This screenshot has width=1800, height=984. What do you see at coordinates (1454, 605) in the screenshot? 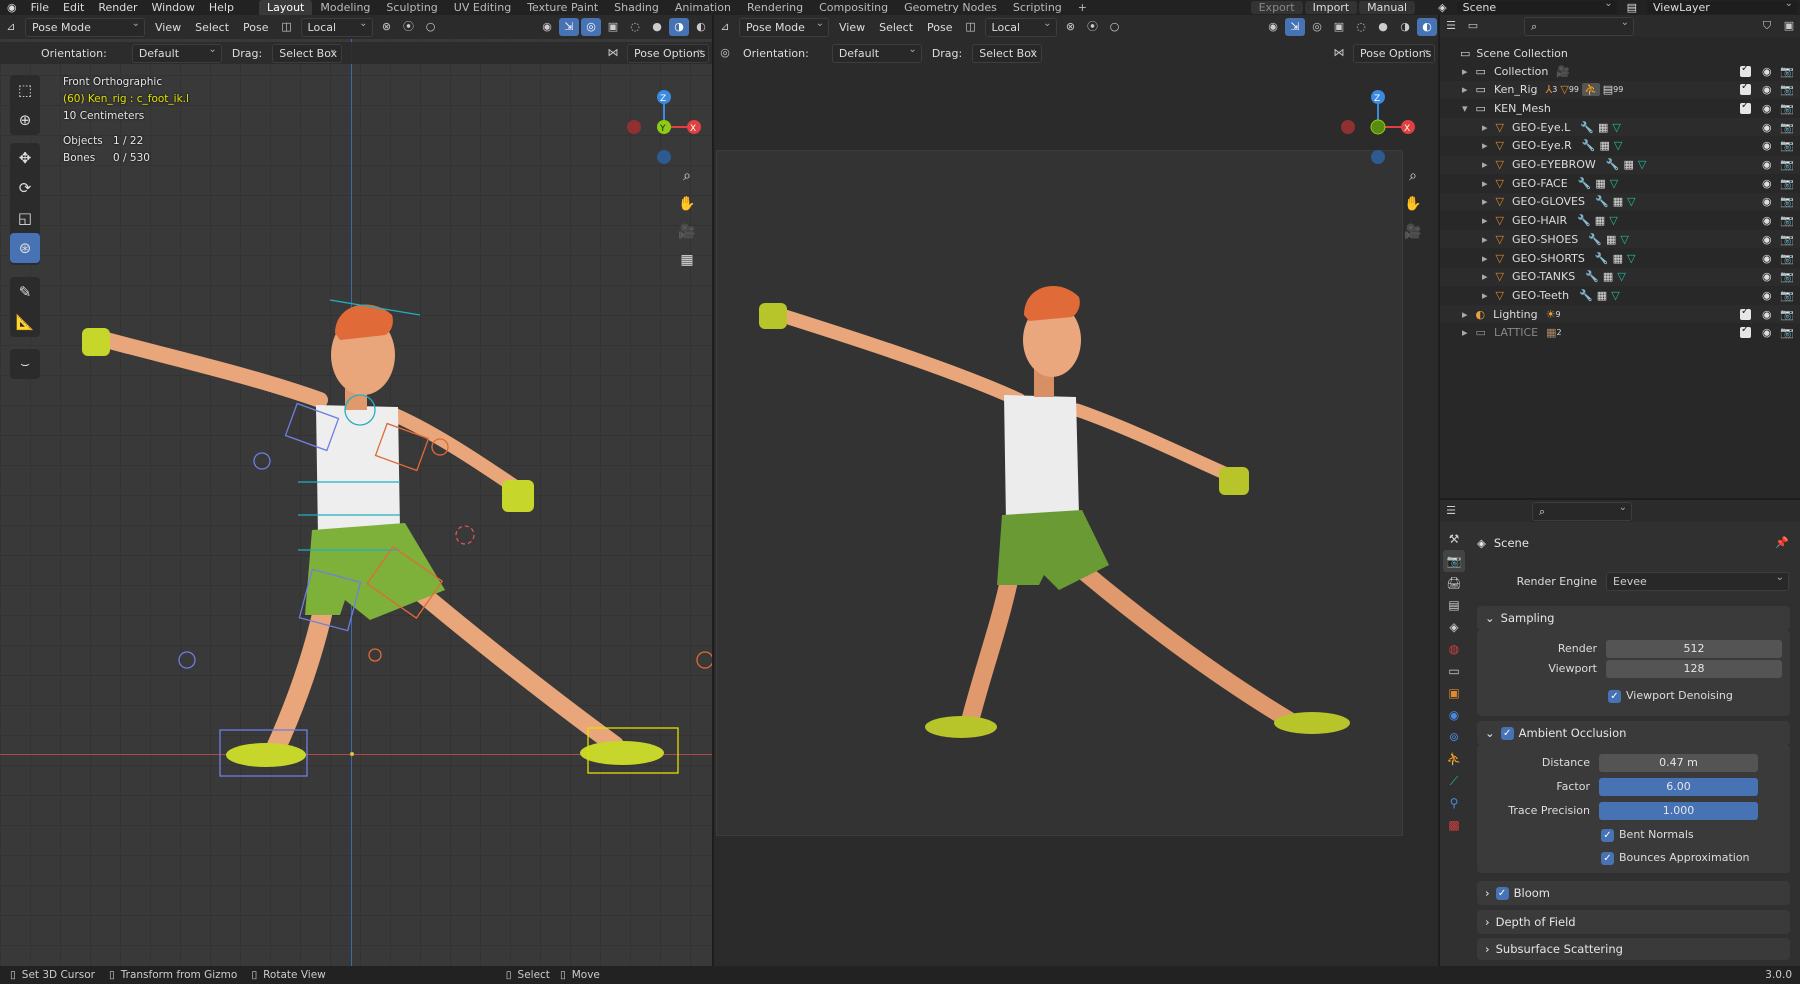
I see `view-layer-tab-icon: ▤` at bounding box center [1454, 605].